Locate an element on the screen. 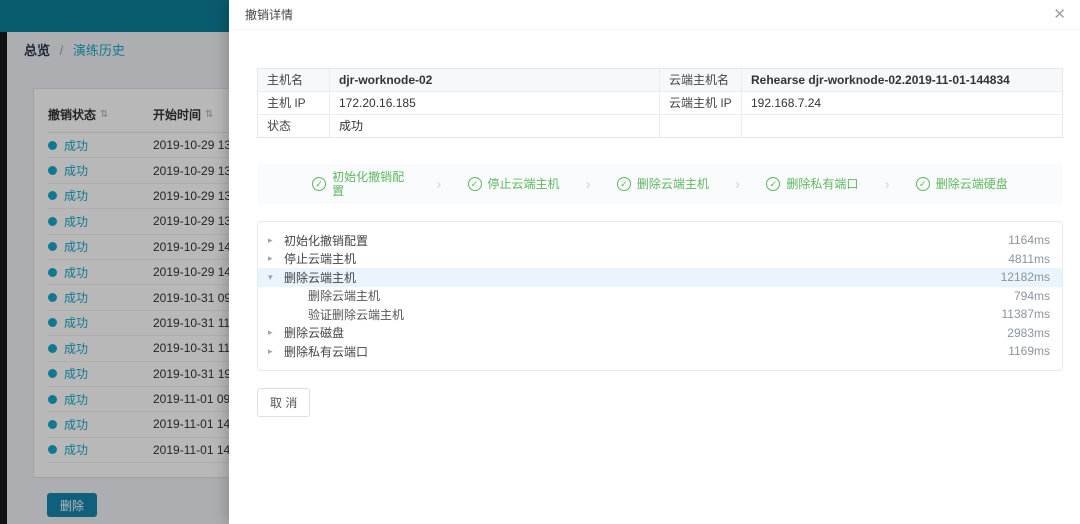 This screenshot has height=524, width=1080. caret-expanded-icon: ▾ is located at coordinates (276, 277).